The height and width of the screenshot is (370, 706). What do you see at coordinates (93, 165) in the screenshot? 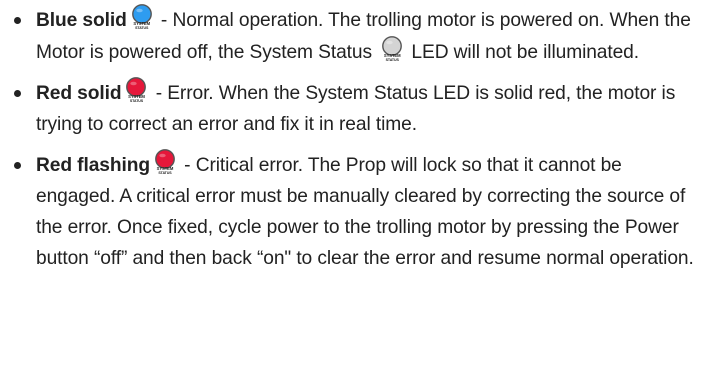
I see `status-term: Red flashing` at bounding box center [93, 165].